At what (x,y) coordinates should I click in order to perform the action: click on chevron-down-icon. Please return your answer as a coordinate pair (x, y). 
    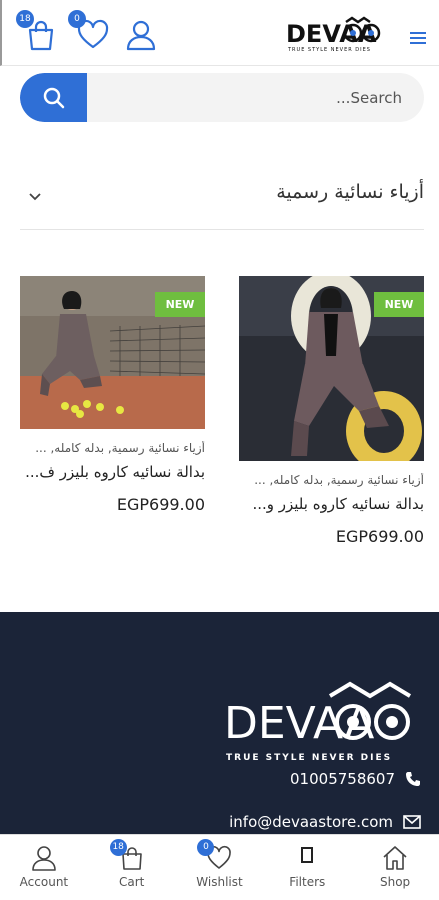
    Looking at the image, I should click on (35, 195).